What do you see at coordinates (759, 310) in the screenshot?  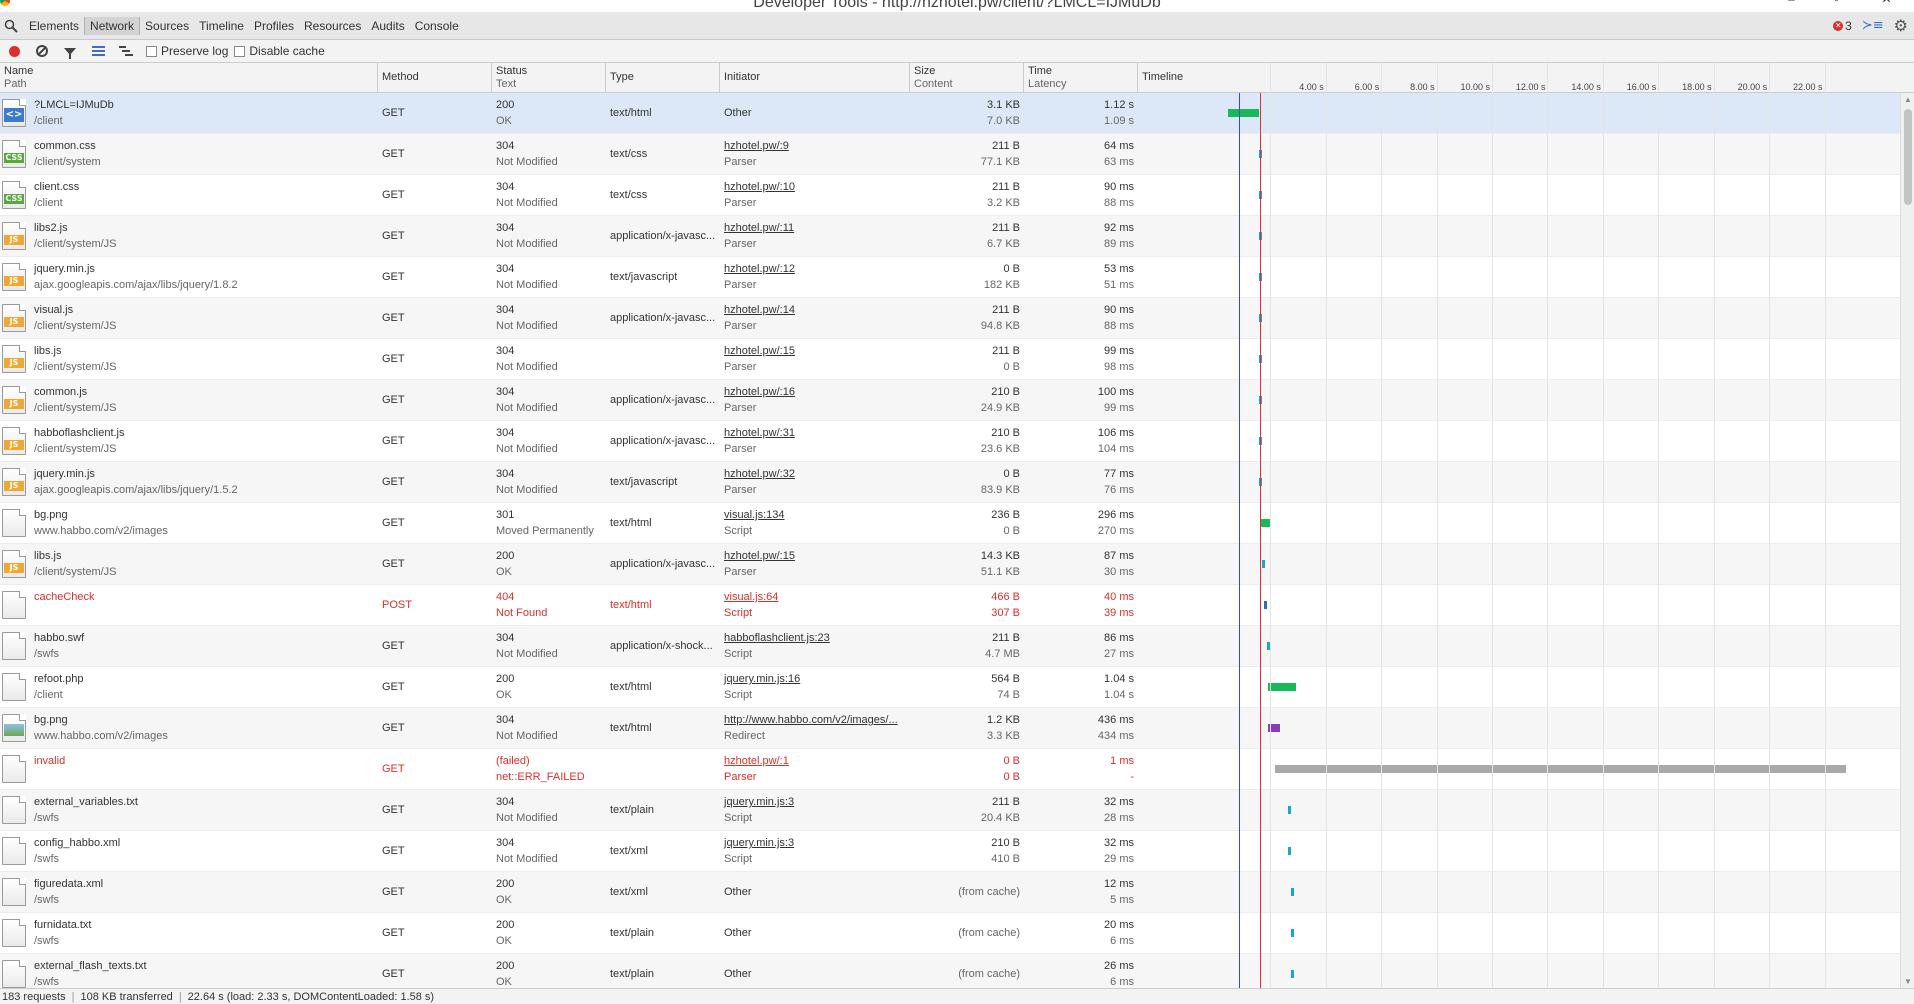 I see `initiator-value: hzhotel.pw/:14` at bounding box center [759, 310].